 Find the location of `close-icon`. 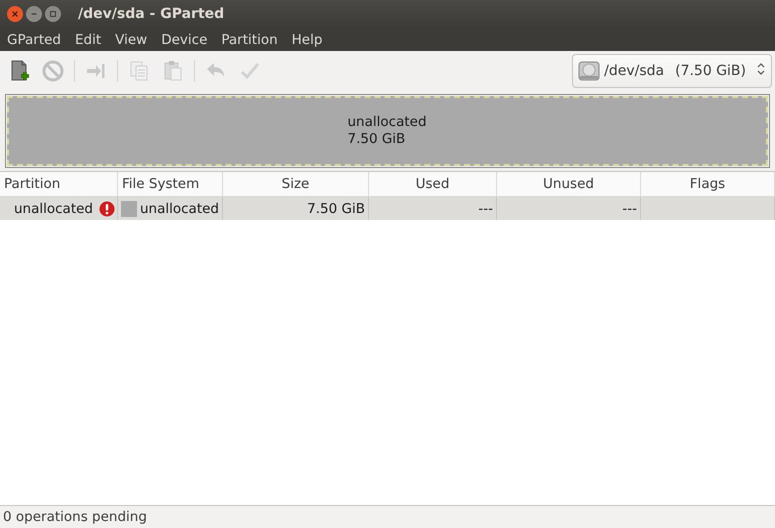

close-icon is located at coordinates (15, 14).